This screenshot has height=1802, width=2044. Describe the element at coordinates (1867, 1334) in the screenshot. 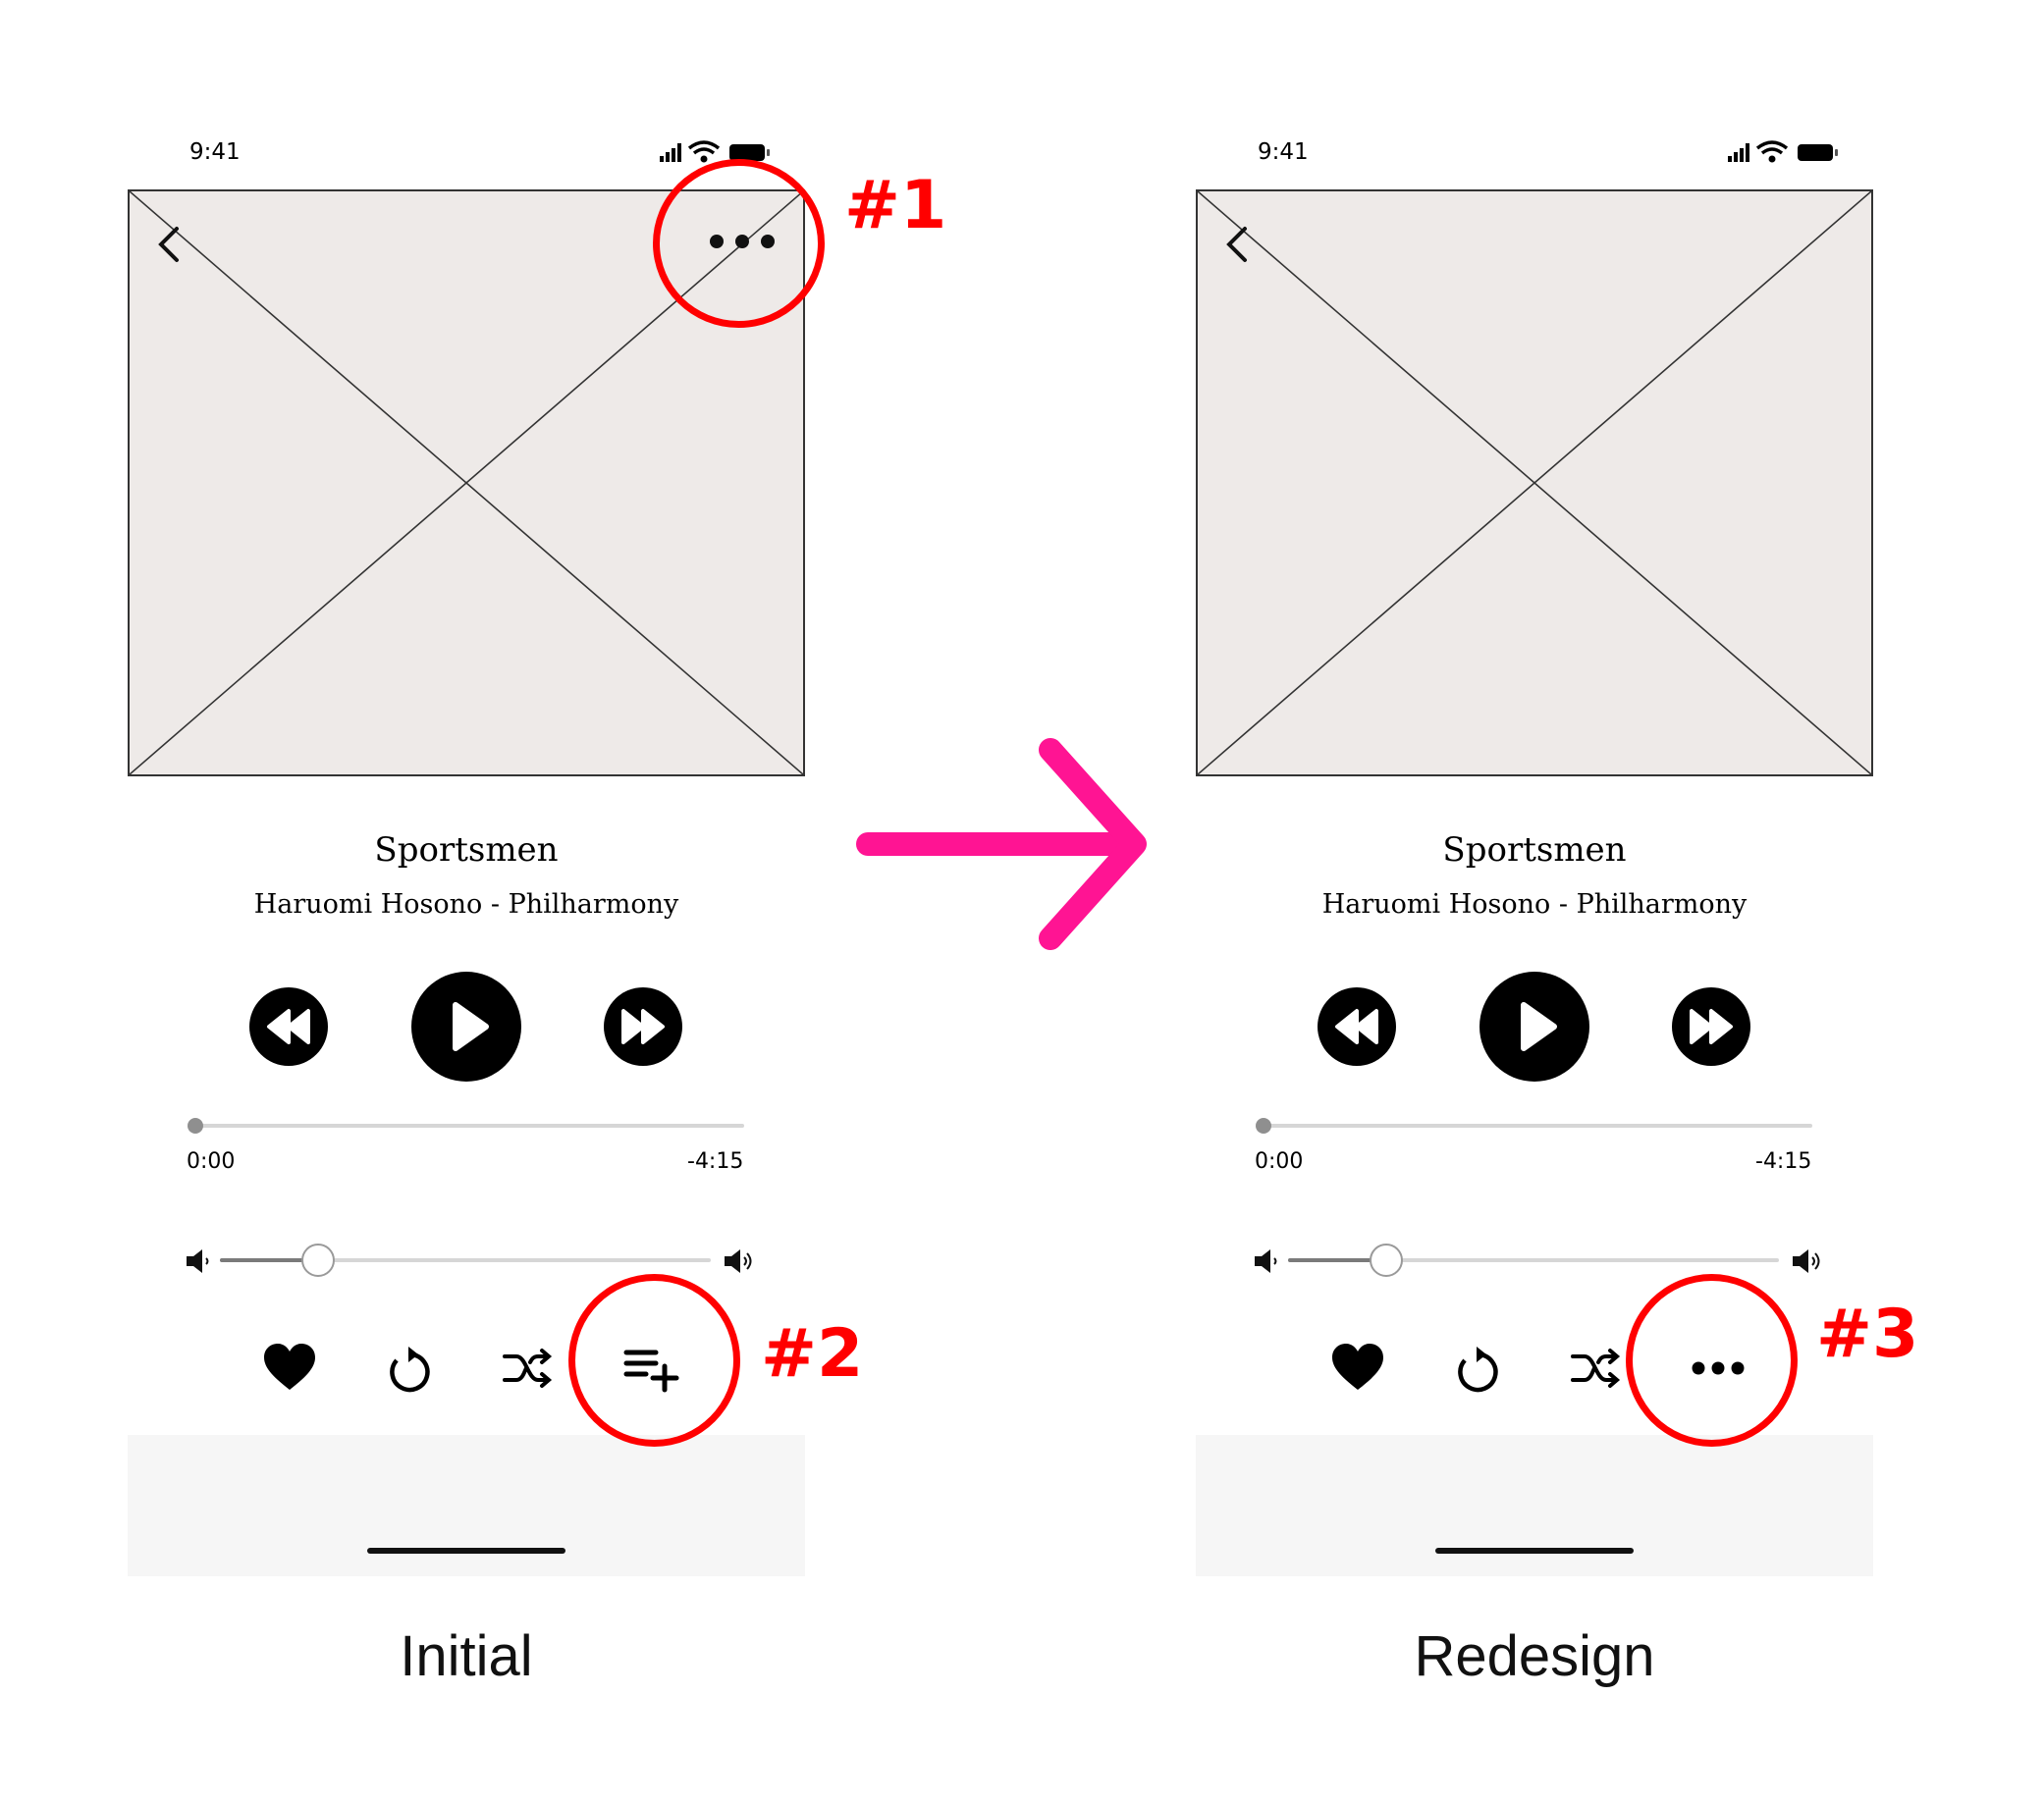

I see `annotation-label-3: #3` at that location.